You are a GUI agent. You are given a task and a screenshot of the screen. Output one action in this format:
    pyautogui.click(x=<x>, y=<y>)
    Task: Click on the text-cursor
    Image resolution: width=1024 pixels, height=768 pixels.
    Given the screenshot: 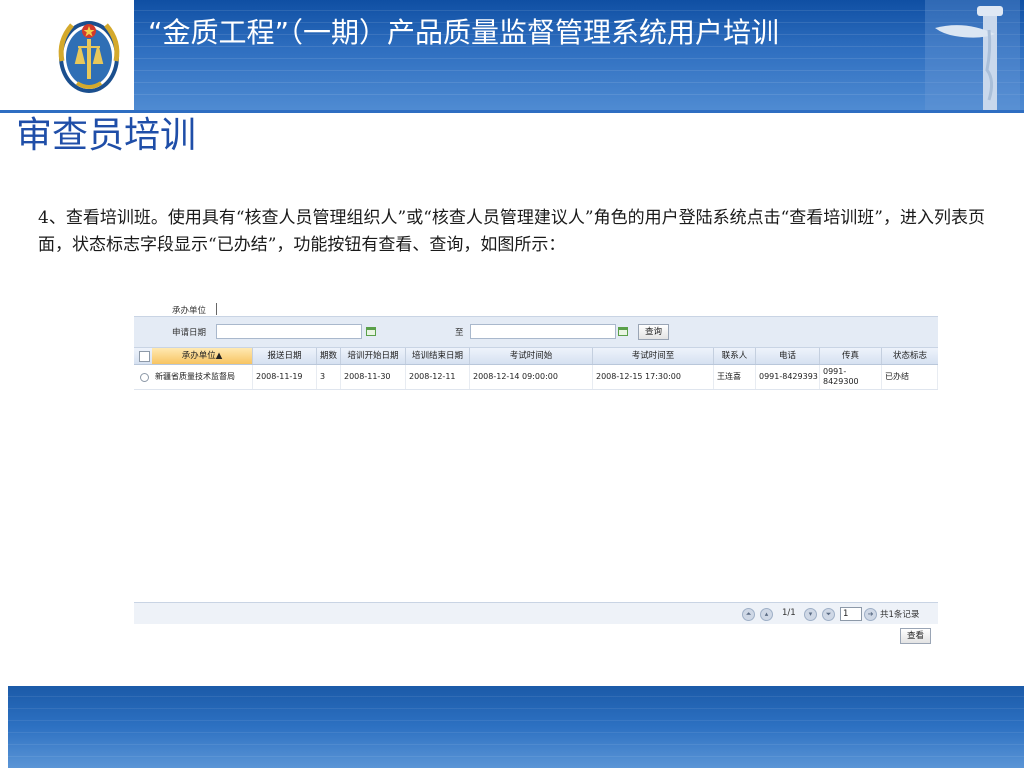 What is the action you would take?
    pyautogui.click(x=216, y=309)
    